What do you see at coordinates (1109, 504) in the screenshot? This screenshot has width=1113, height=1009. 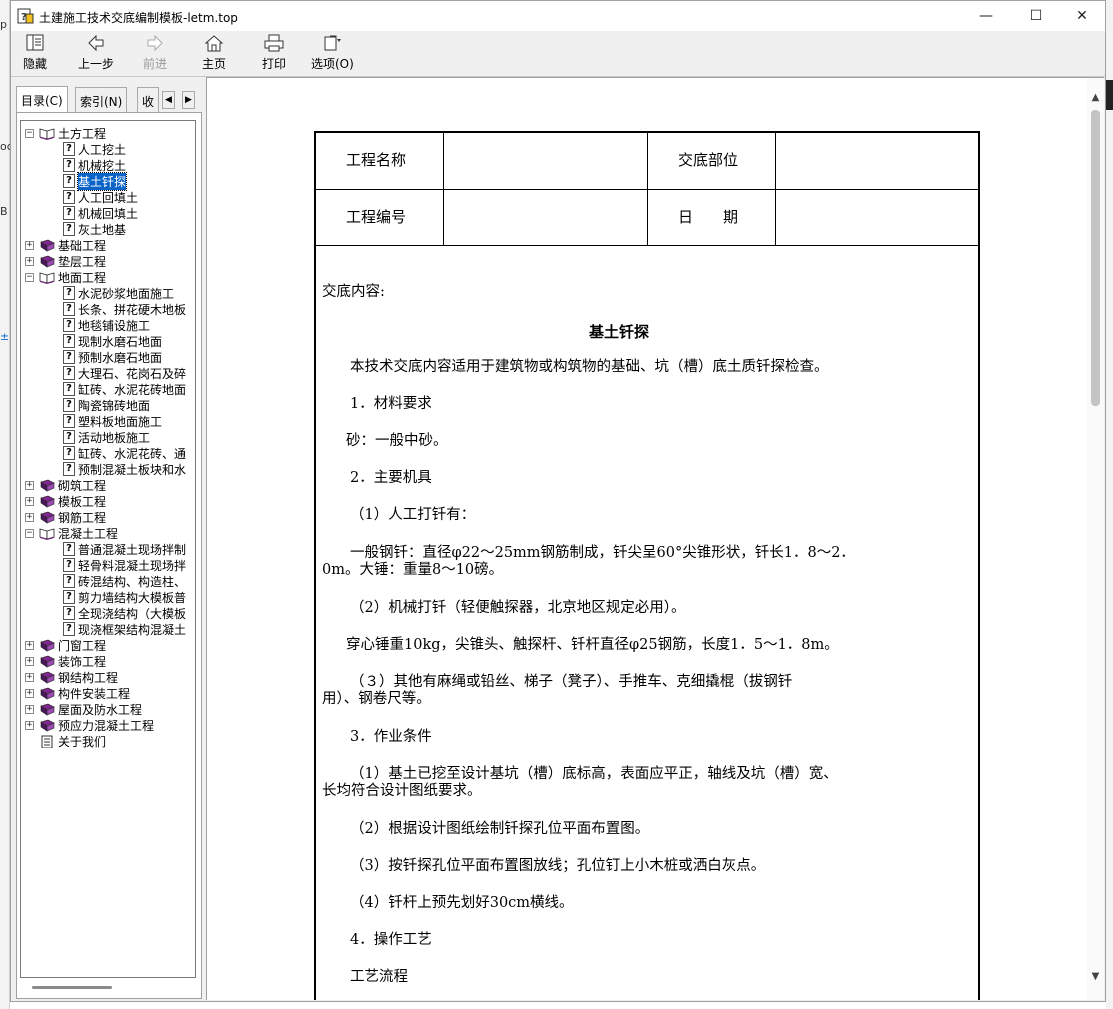 I see `background-window-edge-right` at bounding box center [1109, 504].